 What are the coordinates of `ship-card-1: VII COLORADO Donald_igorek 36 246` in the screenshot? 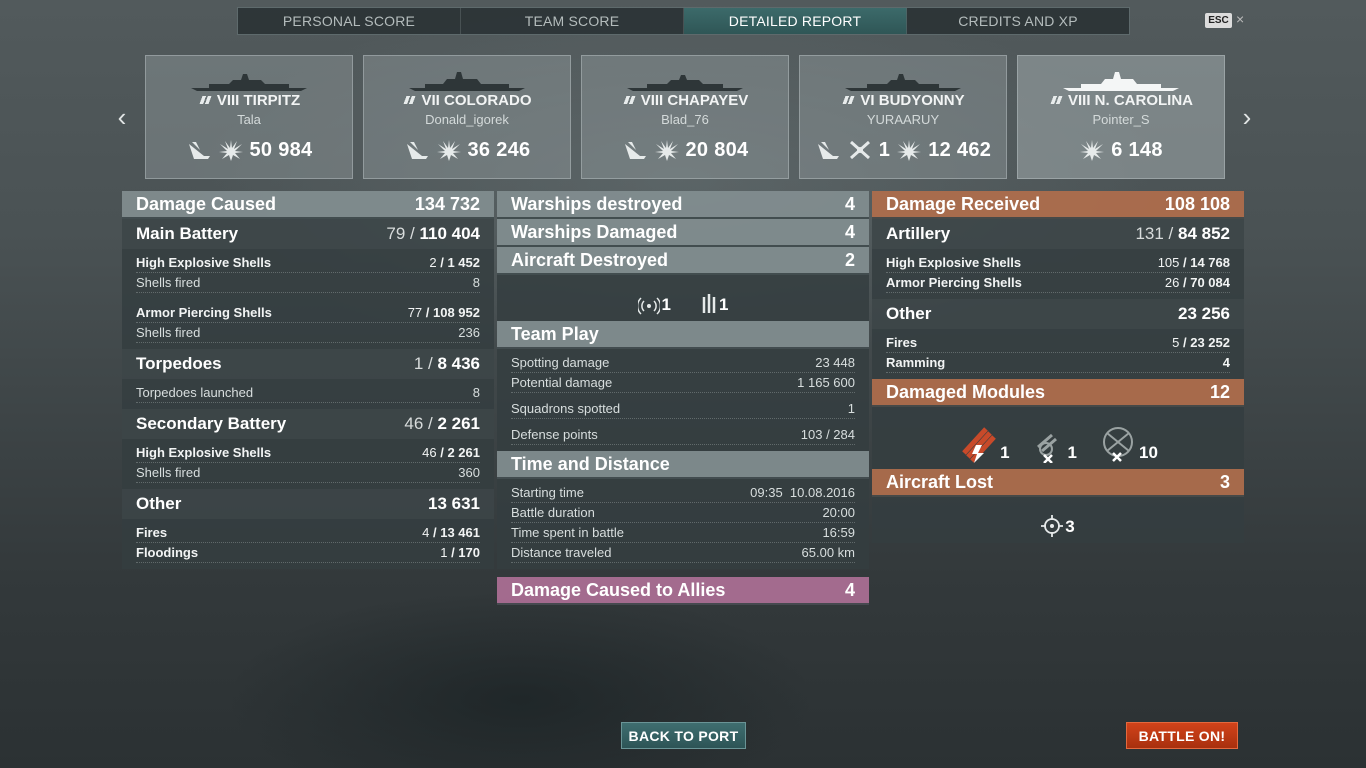 It's located at (467, 117).